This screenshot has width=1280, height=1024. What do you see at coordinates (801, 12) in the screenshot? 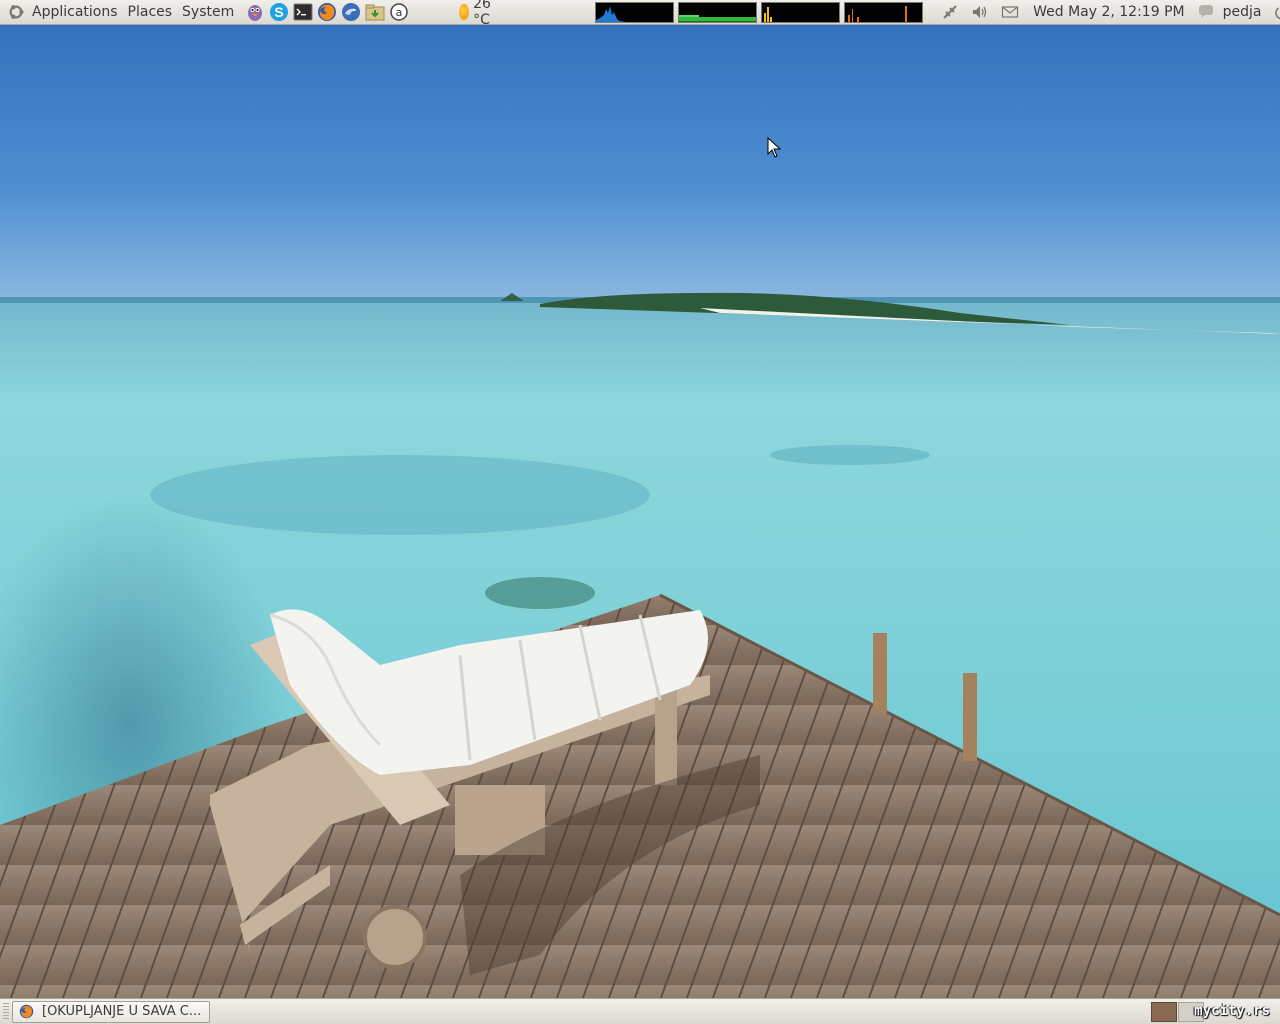
I see `network-monitor` at bounding box center [801, 12].